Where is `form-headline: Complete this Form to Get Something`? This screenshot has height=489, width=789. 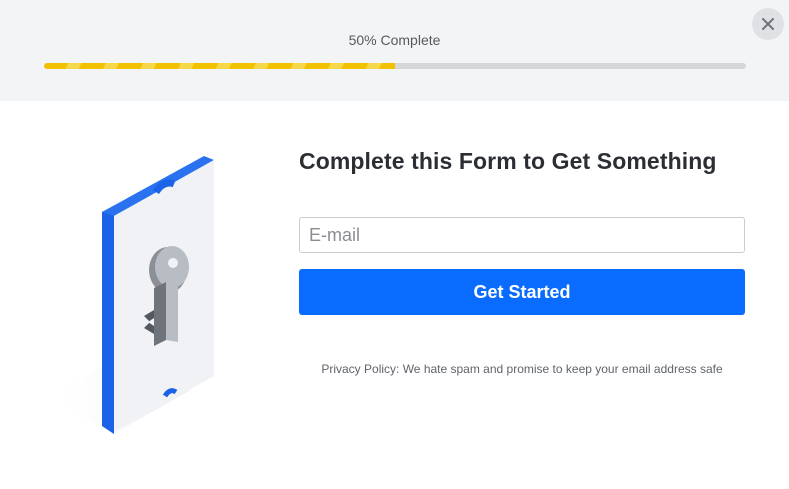
form-headline: Complete this Form to Get Something is located at coordinates (508, 161).